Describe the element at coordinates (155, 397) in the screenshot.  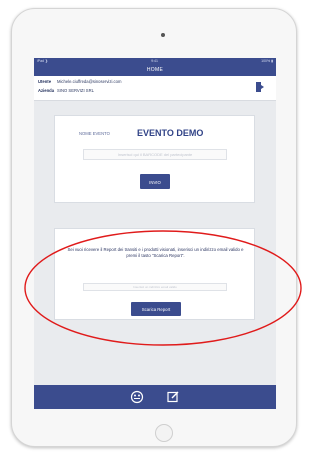
I see `bottom-tab-bar` at that location.